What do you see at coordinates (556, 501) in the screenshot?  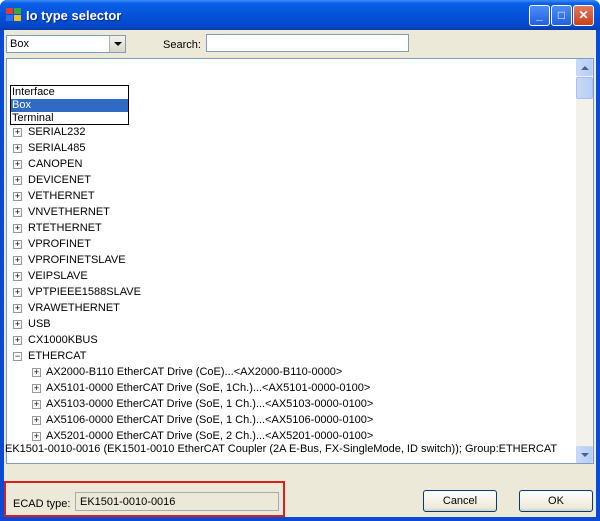 I see `ok-button: OK` at bounding box center [556, 501].